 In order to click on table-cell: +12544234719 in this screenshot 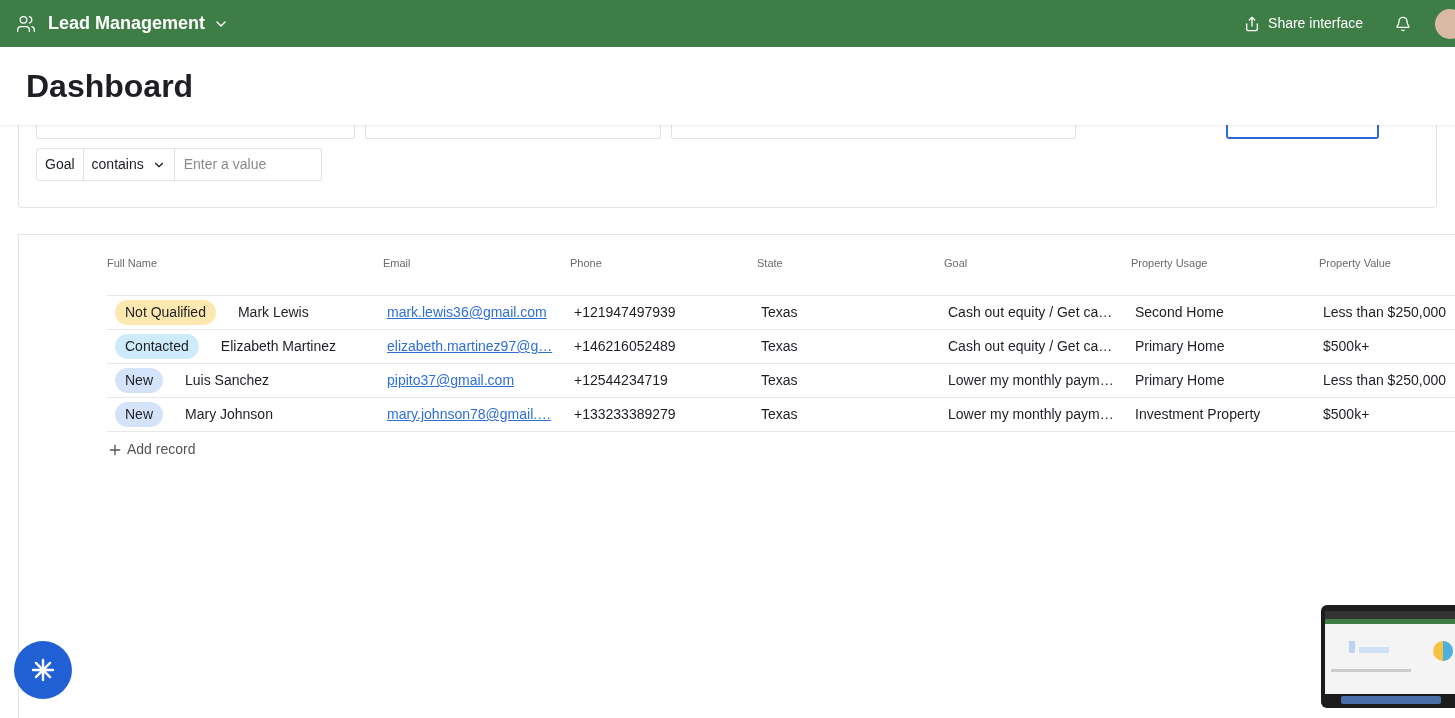, I will do `click(621, 380)`.